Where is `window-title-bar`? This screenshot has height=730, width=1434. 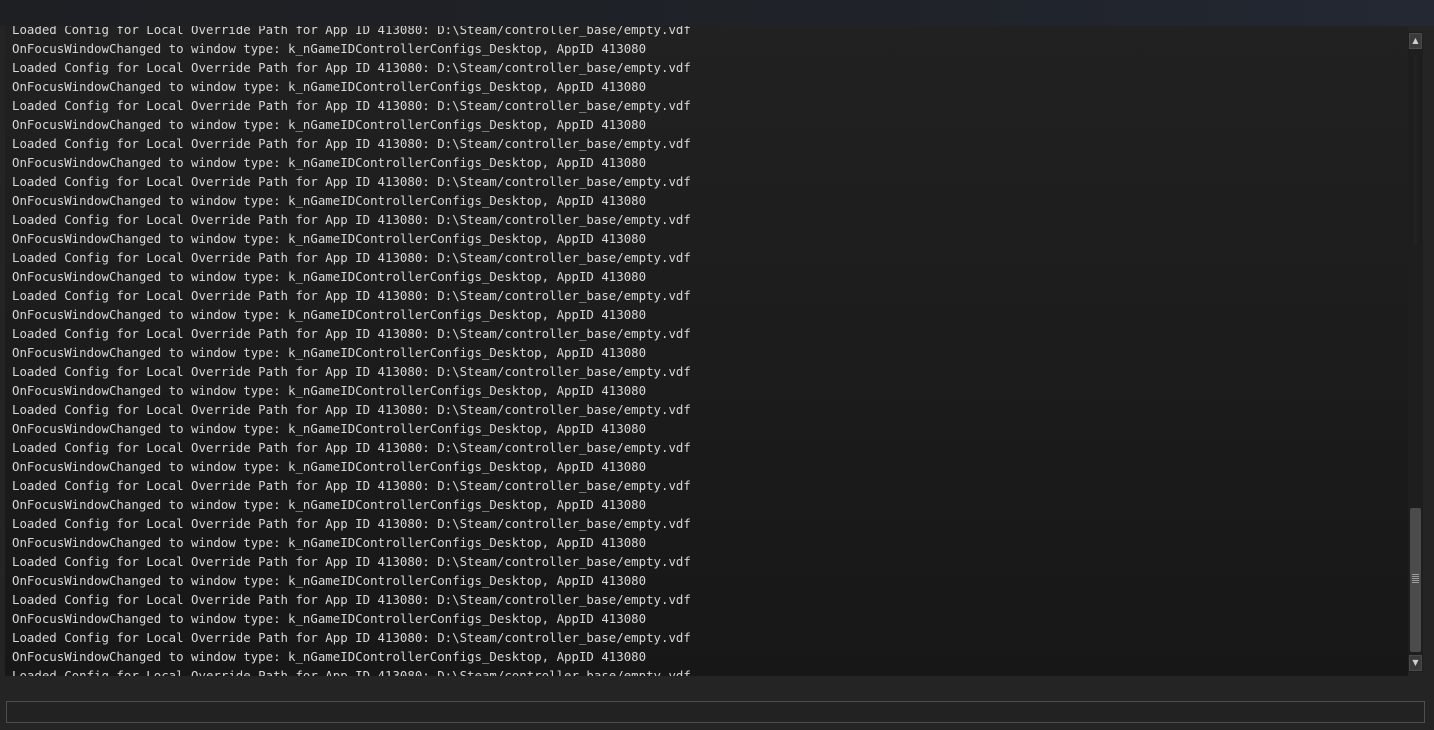 window-title-bar is located at coordinates (717, 13).